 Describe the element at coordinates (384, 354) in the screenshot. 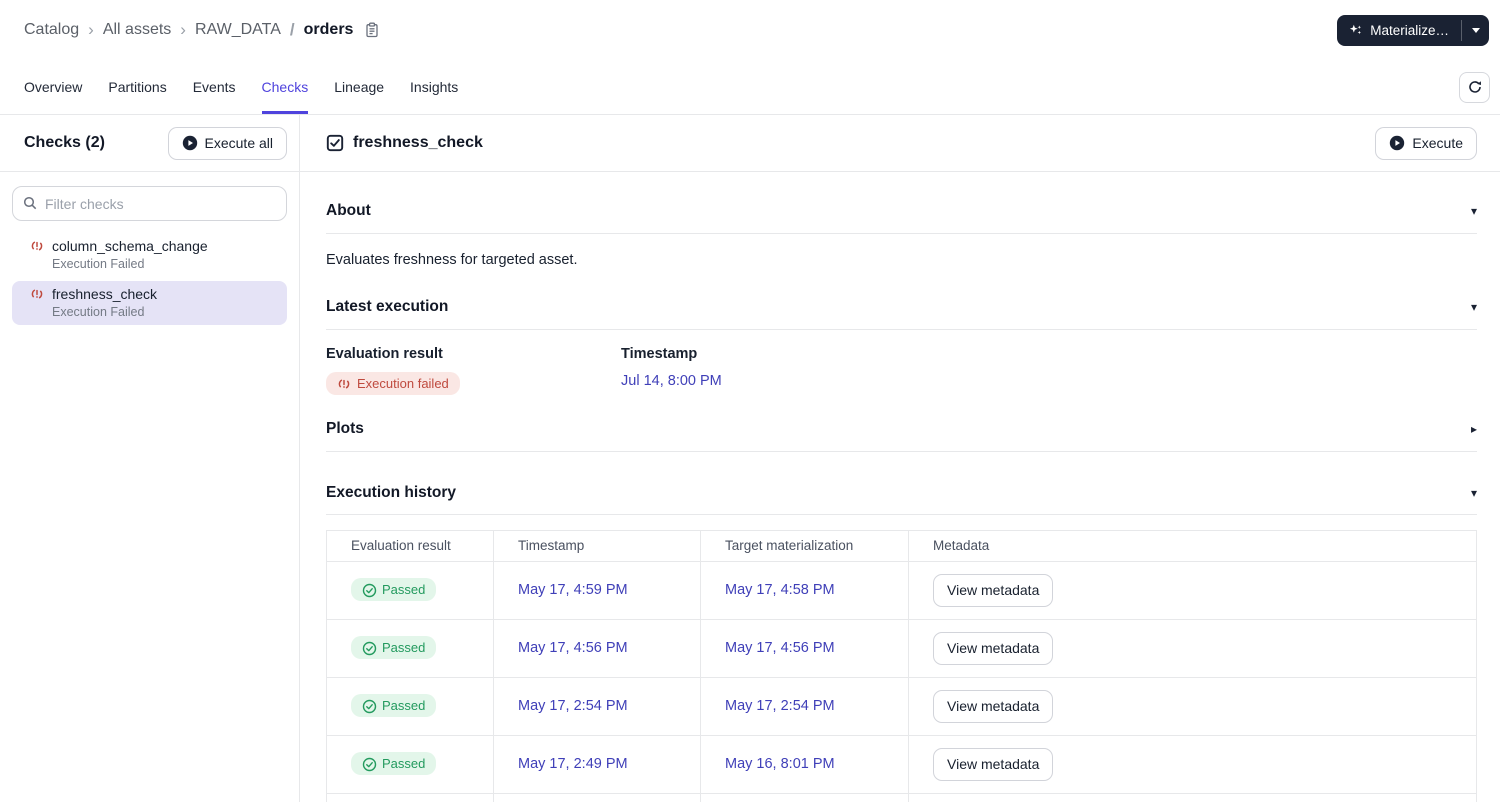

I see `evaluation-result-label: Evaluation result` at that location.